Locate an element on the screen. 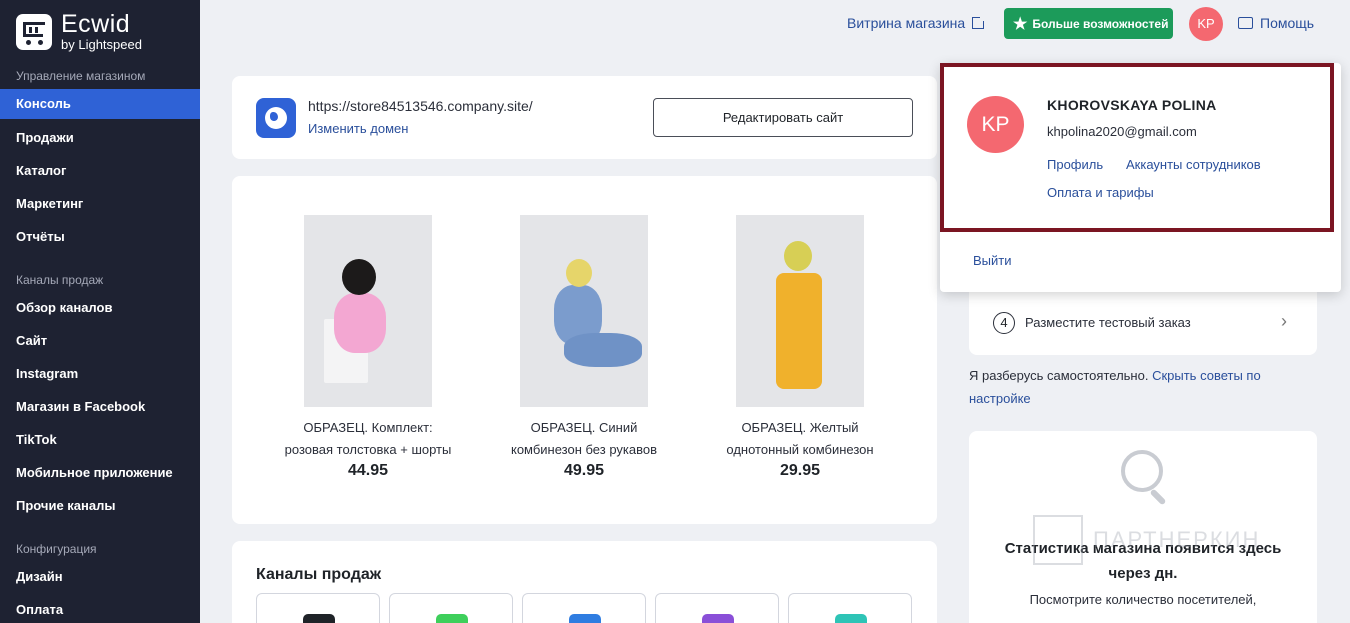 Image resolution: width=1350 pixels, height=623 pixels. watermark: ПАРТНЕРКИН is located at coordinates (1146, 540).